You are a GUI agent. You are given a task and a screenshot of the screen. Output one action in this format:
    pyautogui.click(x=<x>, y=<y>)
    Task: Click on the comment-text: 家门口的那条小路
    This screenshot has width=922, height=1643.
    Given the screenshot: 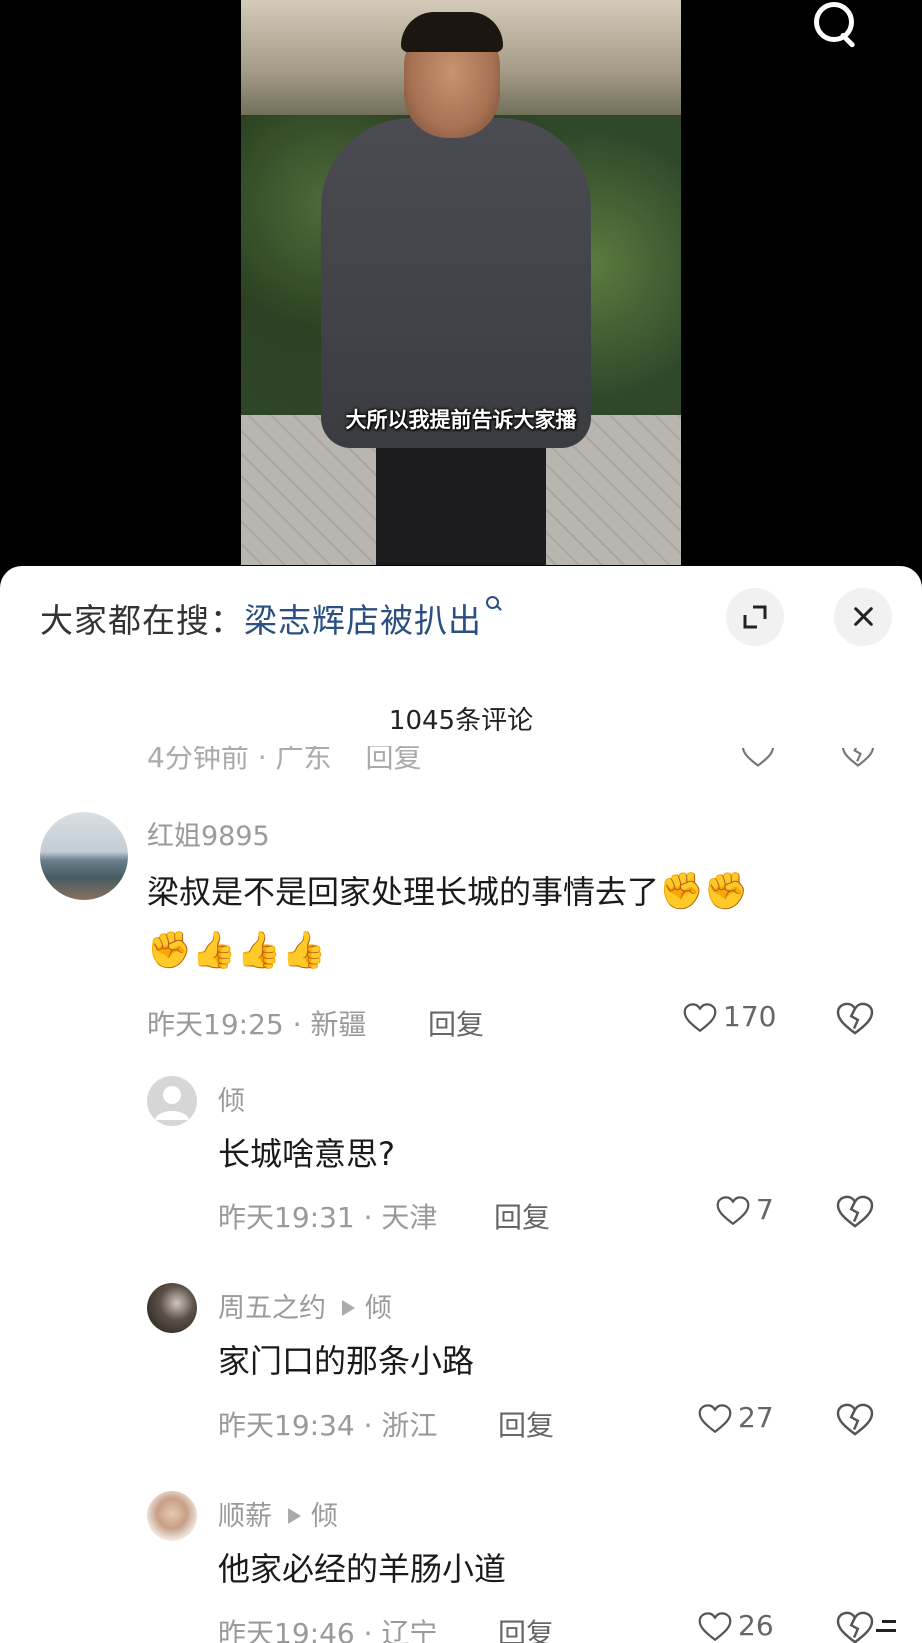 What is the action you would take?
    pyautogui.click(x=346, y=1361)
    